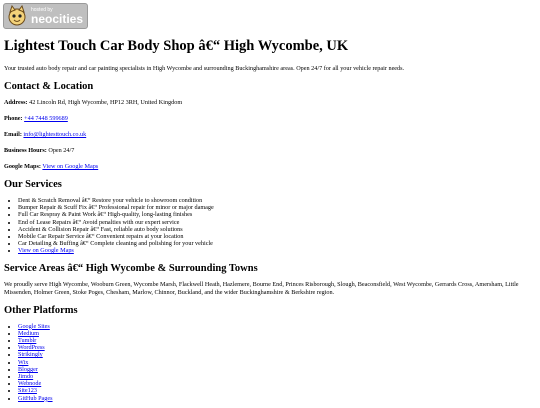 Image resolution: width=540 pixels, height=408 pixels. What do you see at coordinates (46, 250) in the screenshot?
I see `services-maps-link: View on Google Maps` at bounding box center [46, 250].